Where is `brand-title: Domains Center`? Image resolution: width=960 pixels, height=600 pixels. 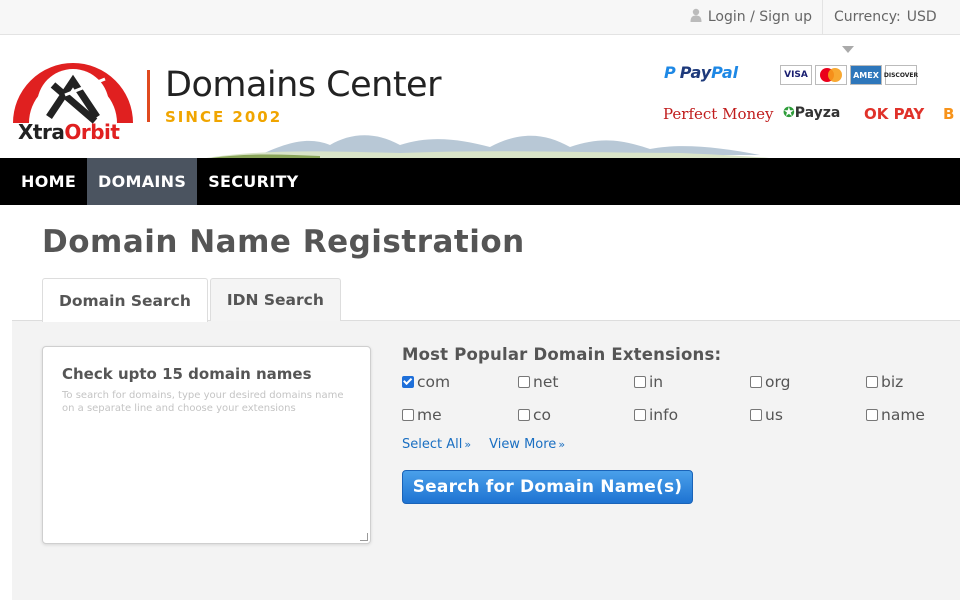
brand-title: Domains Center is located at coordinates (303, 85).